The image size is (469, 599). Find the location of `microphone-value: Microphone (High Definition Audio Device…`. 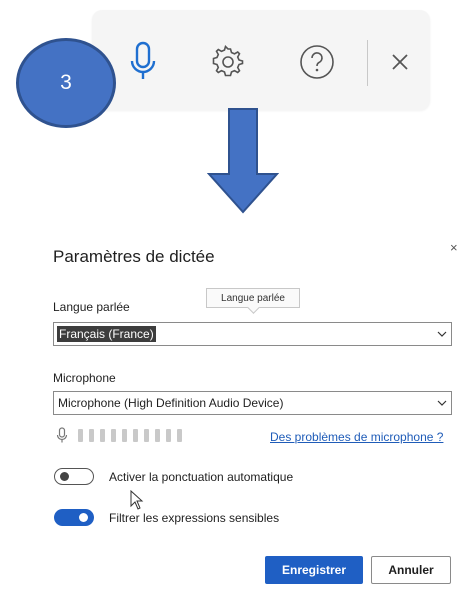

microphone-value: Microphone (High Definition Audio Device… is located at coordinates (171, 403).